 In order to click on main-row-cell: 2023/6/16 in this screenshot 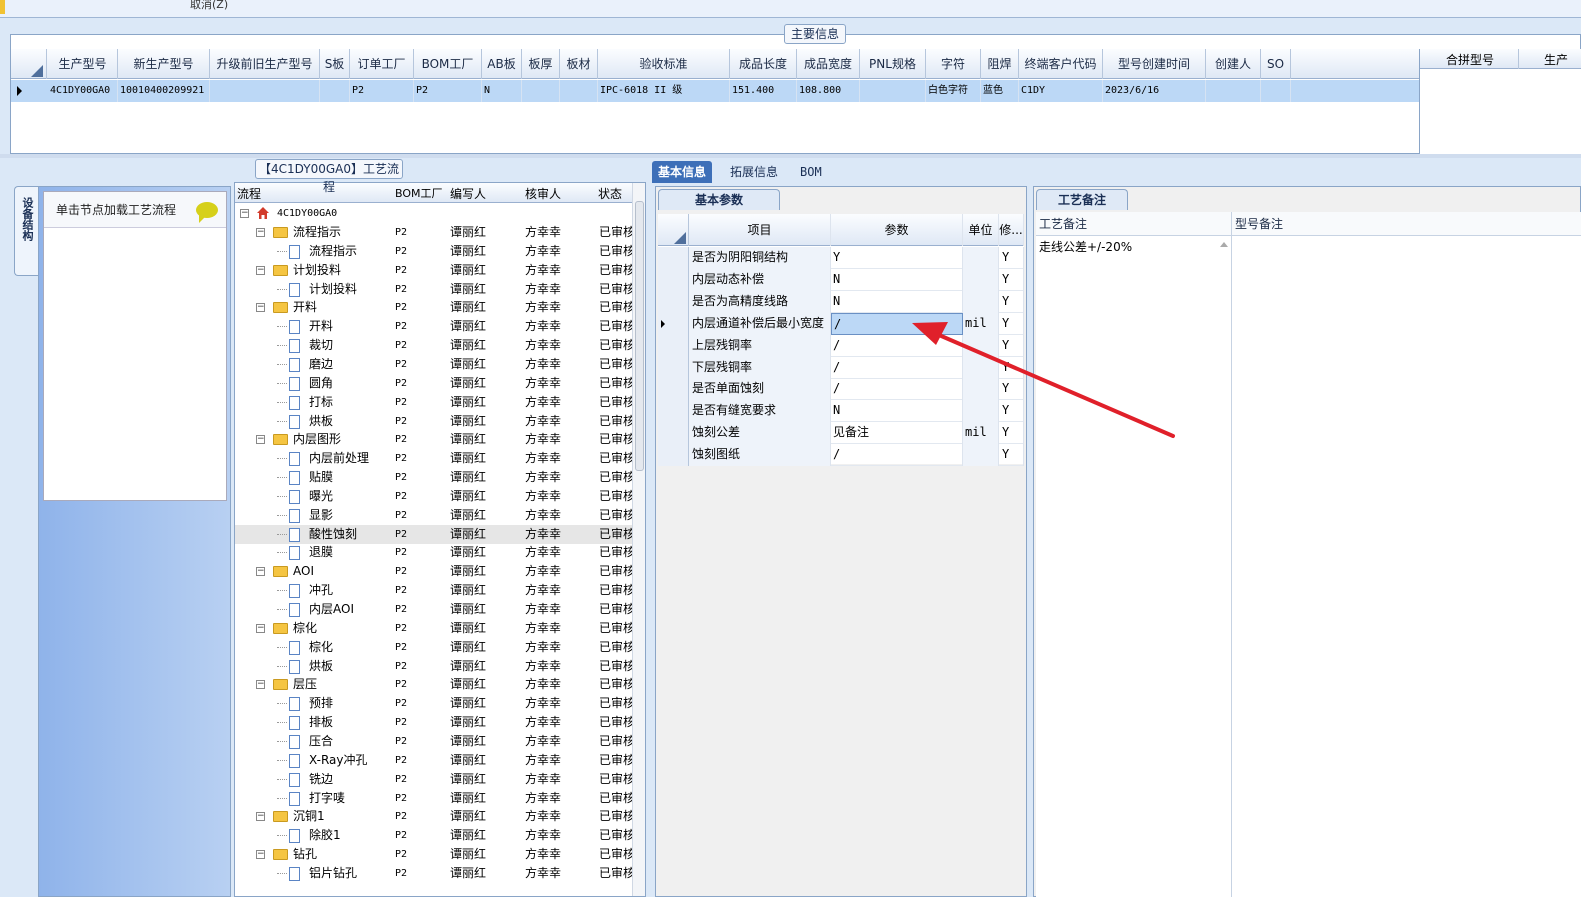, I will do `click(1154, 91)`.